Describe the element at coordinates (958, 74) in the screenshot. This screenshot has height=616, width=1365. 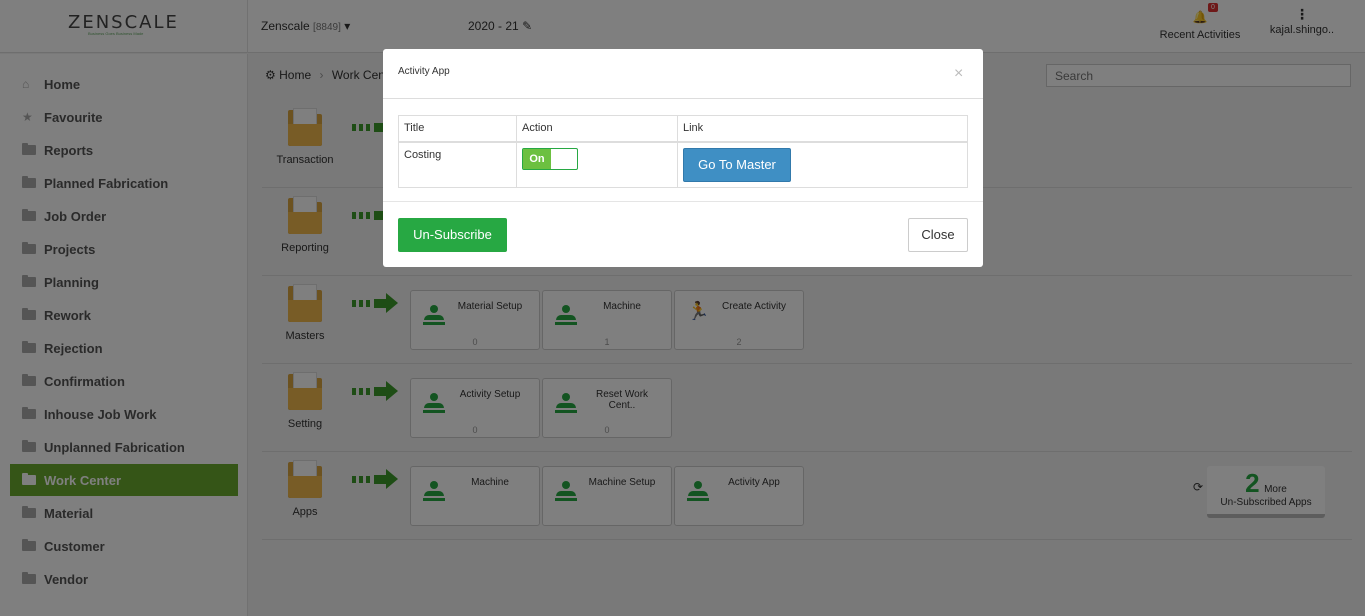
I see `close-icon: ×` at that location.